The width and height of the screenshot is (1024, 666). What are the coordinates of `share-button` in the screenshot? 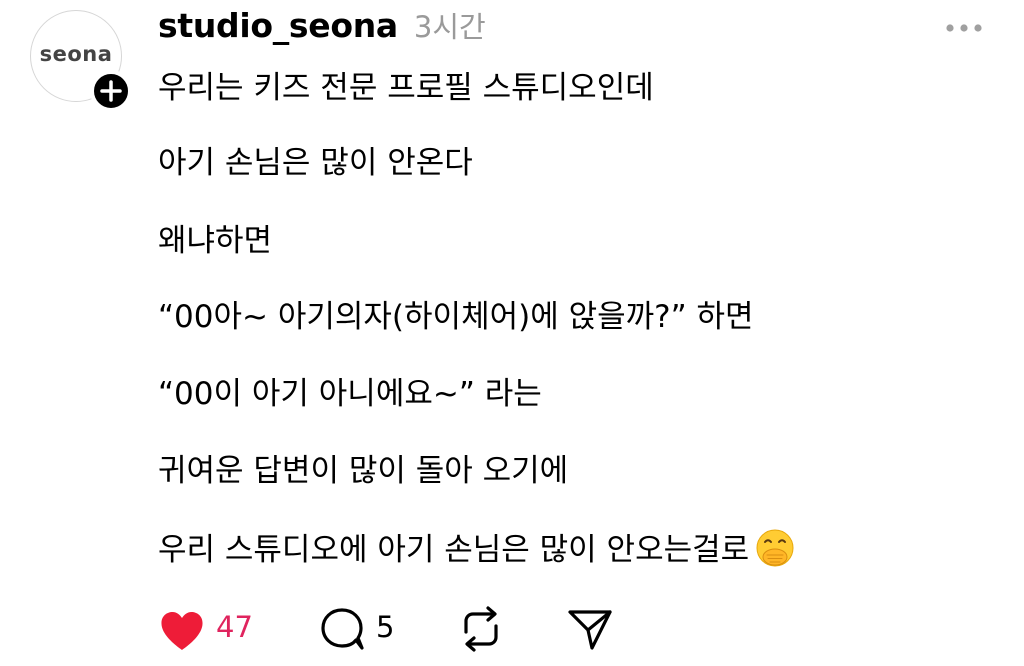 It's located at (590, 629).